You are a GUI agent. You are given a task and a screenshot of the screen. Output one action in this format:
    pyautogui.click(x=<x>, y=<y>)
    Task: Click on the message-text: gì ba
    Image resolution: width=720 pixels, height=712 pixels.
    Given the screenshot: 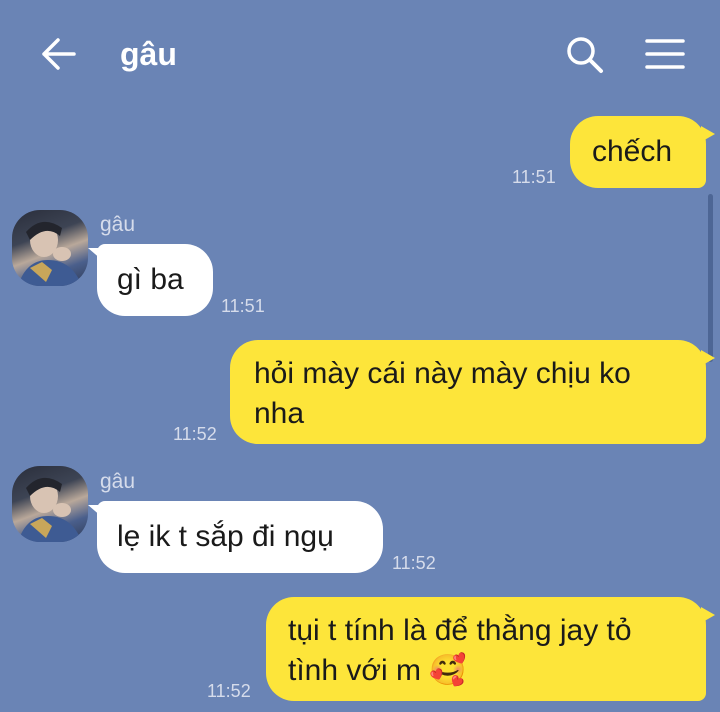 What is the action you would take?
    pyautogui.click(x=150, y=279)
    